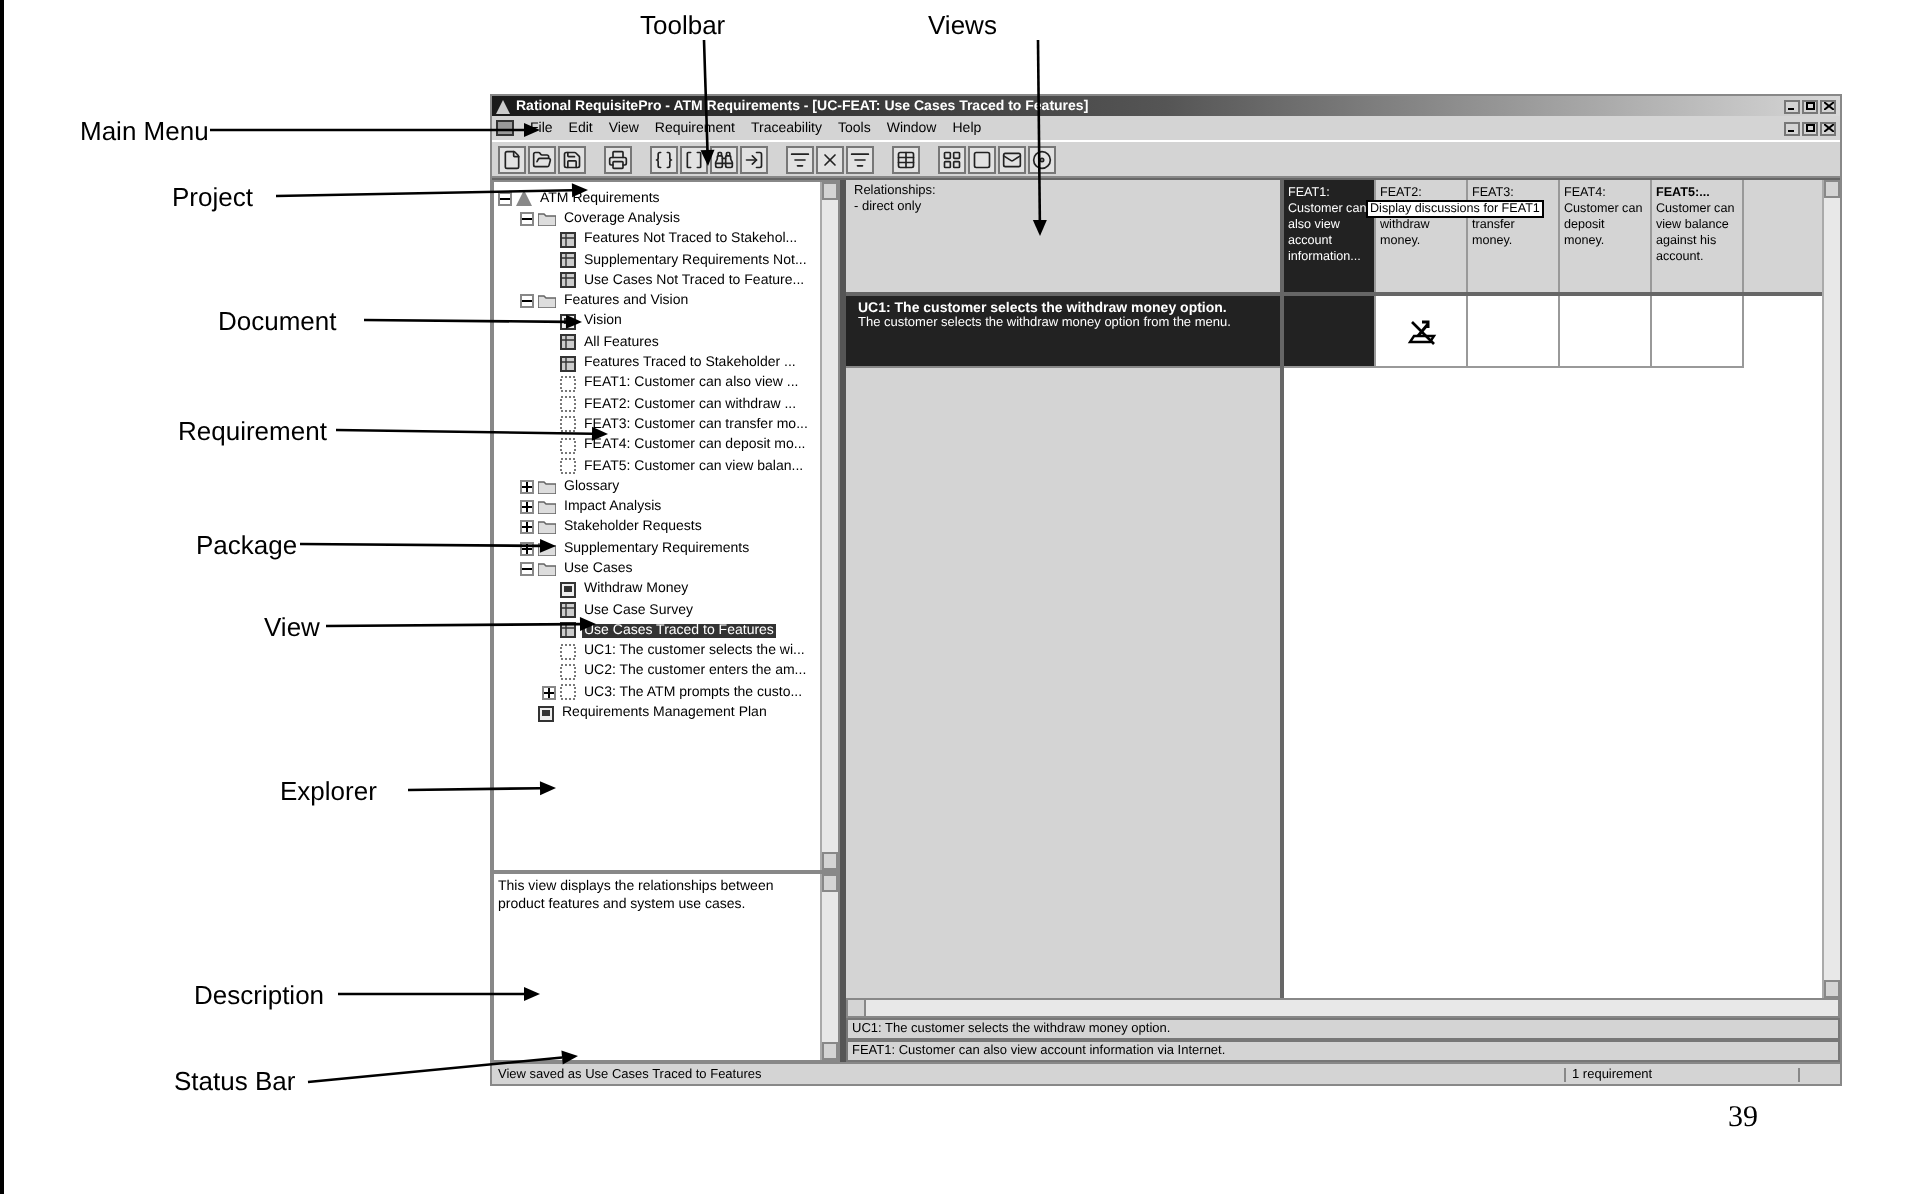  What do you see at coordinates (247, 545) in the screenshot?
I see `annotation-label: Package` at bounding box center [247, 545].